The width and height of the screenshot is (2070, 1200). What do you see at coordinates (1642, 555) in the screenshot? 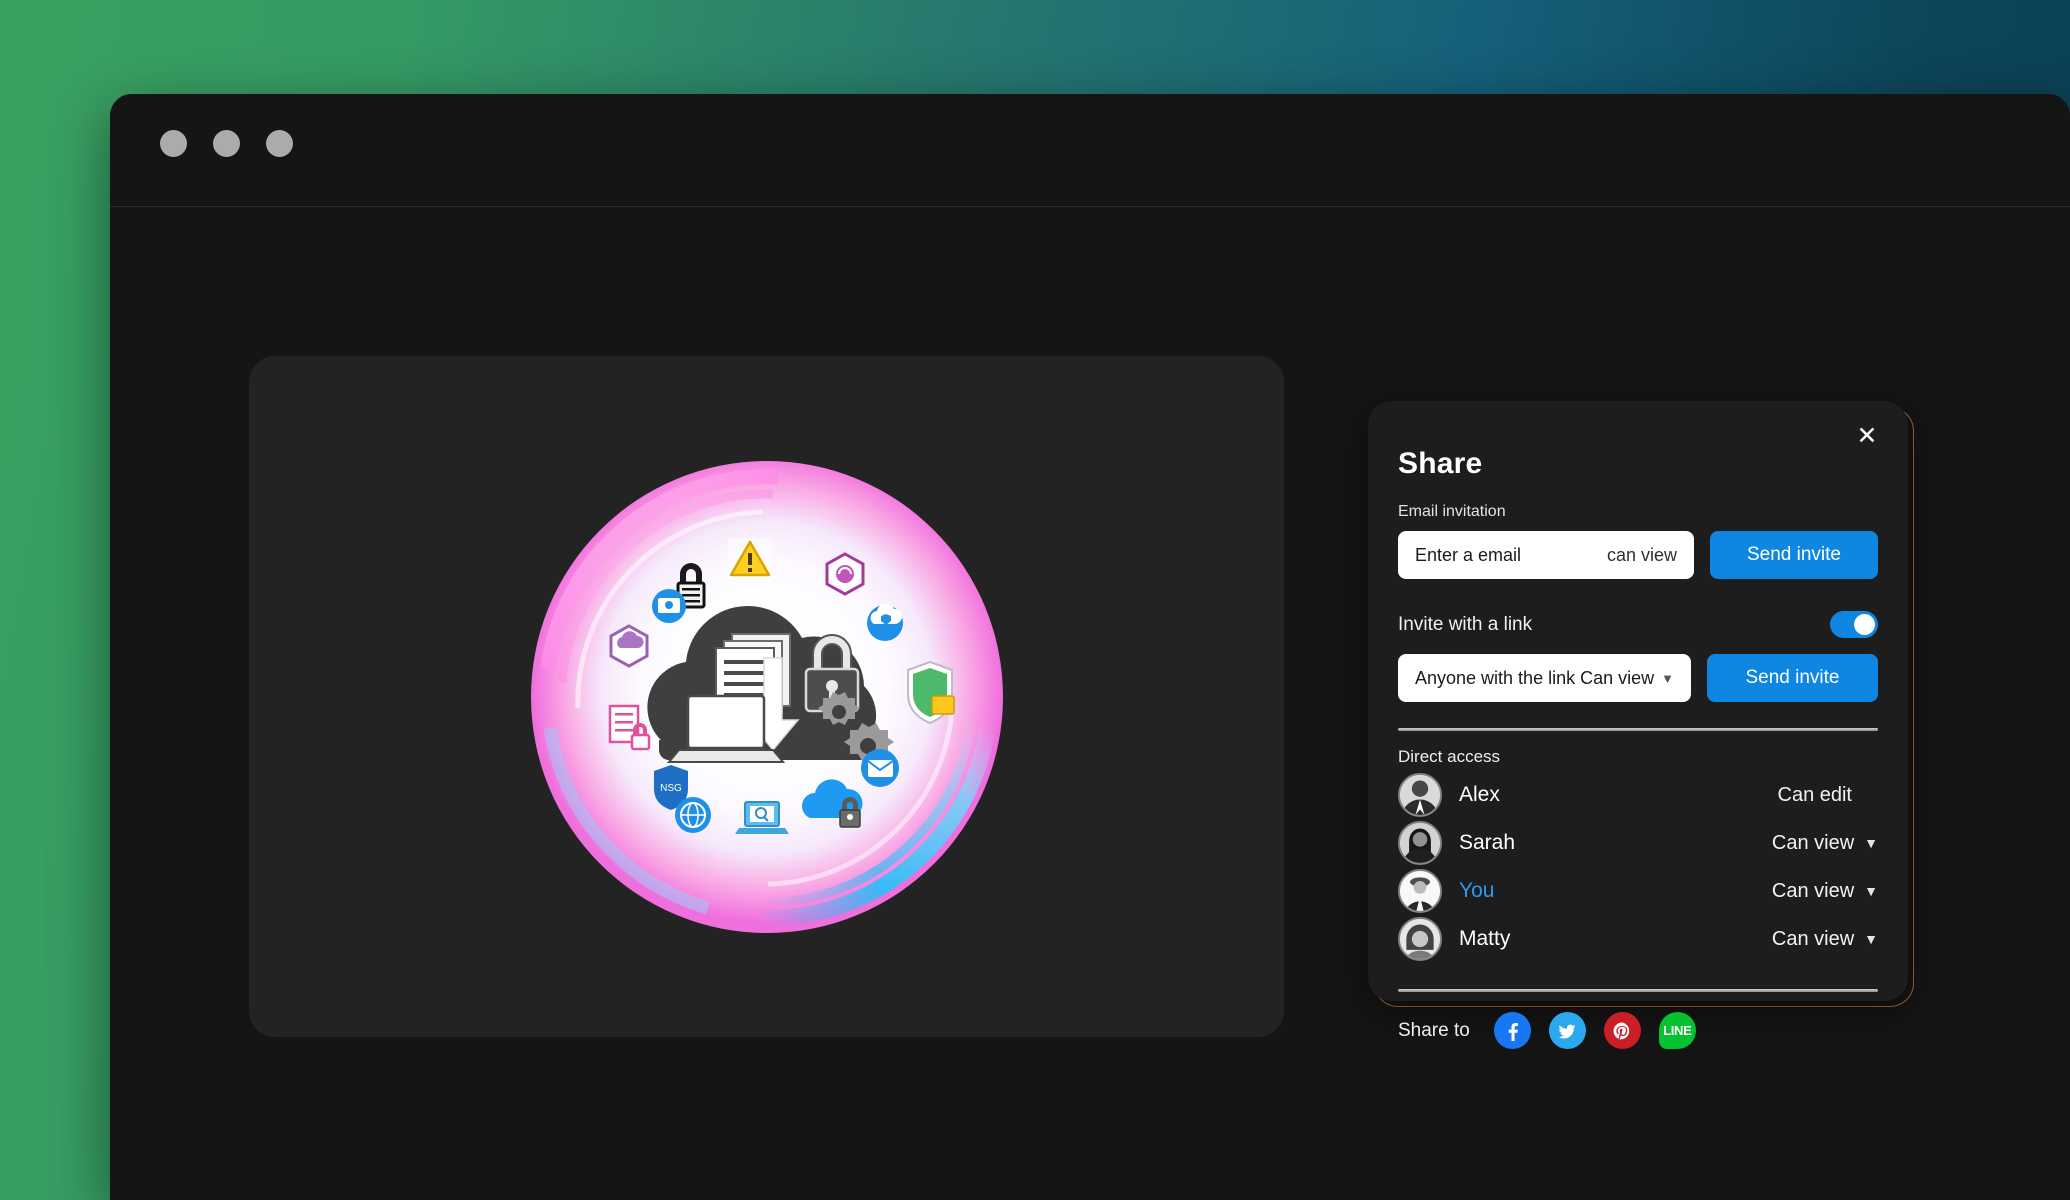
I see `email-permission-label: can view` at bounding box center [1642, 555].